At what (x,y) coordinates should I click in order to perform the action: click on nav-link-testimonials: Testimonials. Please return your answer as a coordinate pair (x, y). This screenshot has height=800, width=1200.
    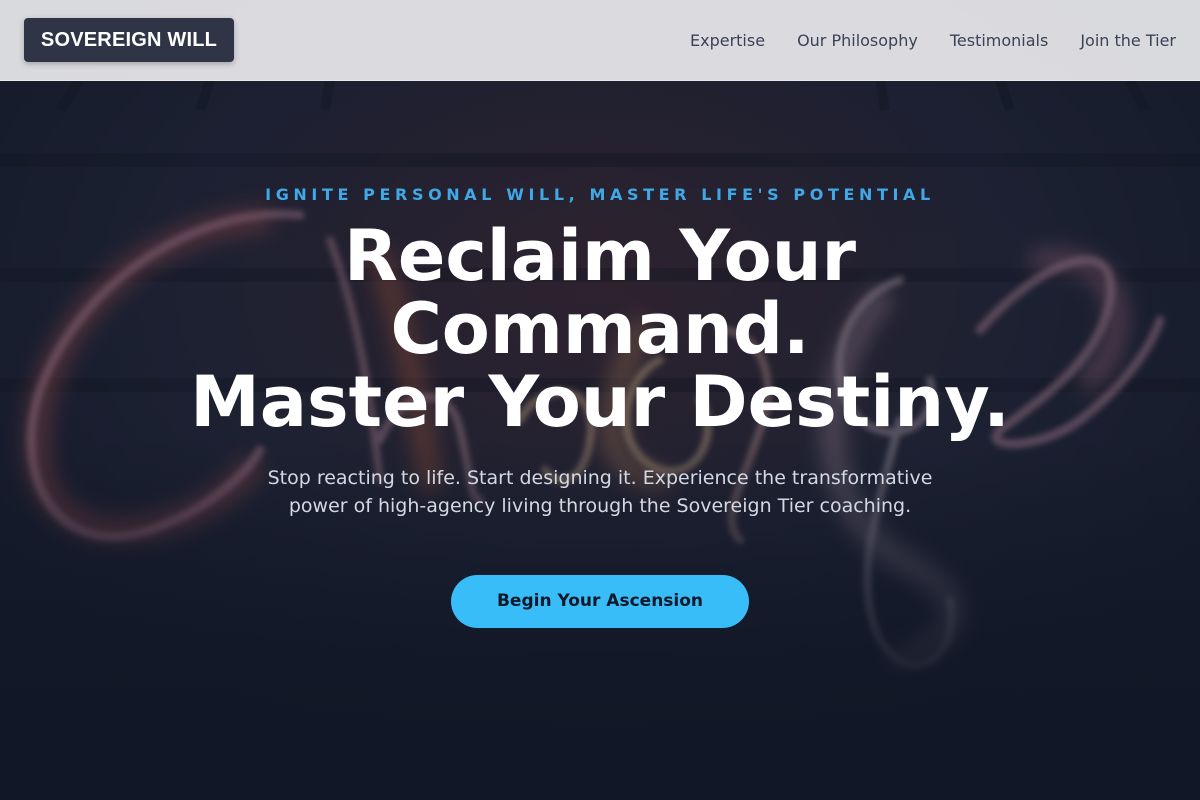
    Looking at the image, I should click on (999, 40).